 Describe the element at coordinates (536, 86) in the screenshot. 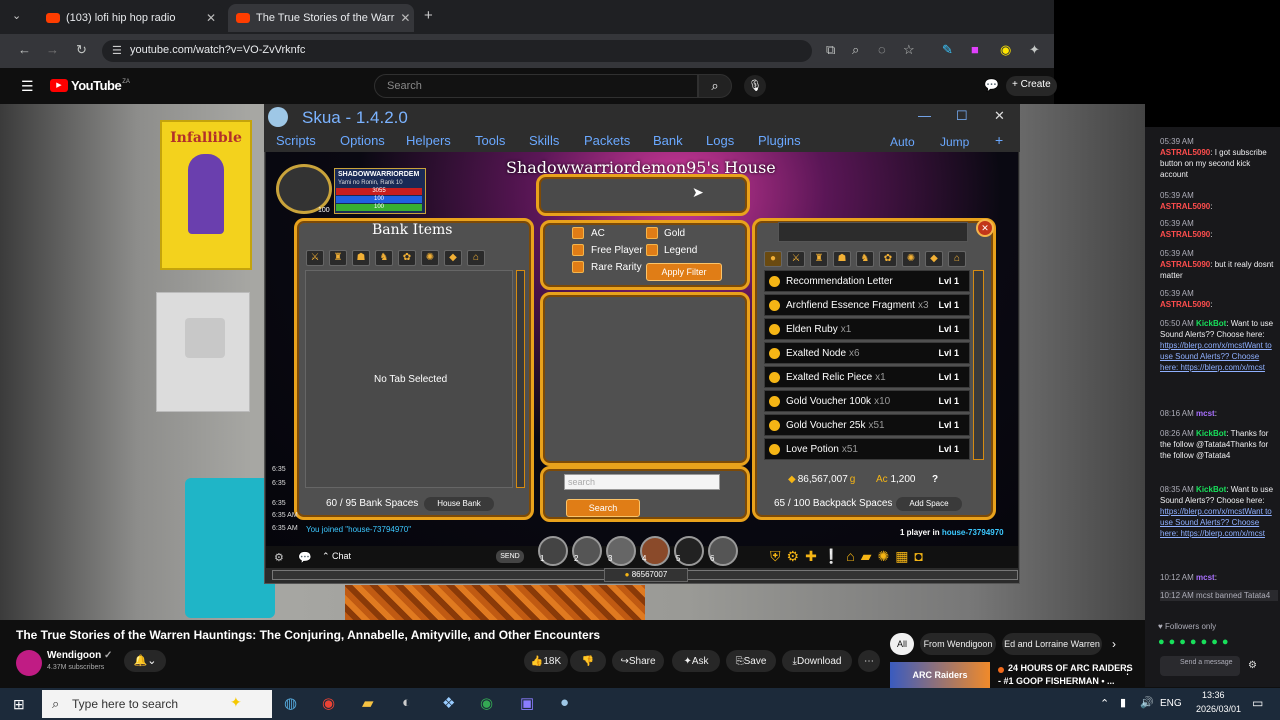

I see `youtube-search-input: Search` at that location.